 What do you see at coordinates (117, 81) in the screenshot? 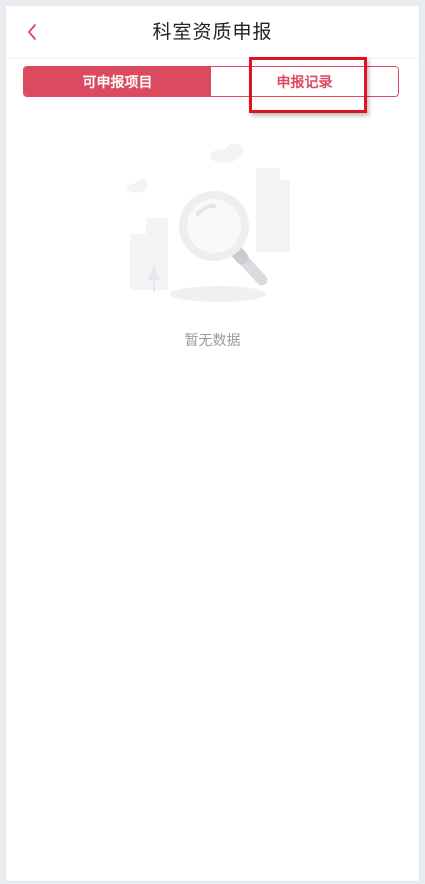
I see `tab-available-projects: 可申报项目` at bounding box center [117, 81].